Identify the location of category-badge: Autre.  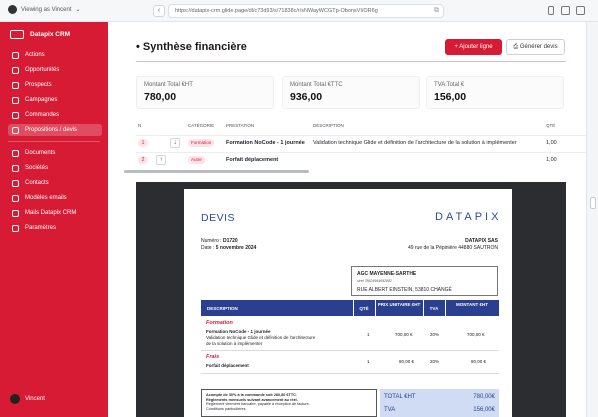
(196, 160).